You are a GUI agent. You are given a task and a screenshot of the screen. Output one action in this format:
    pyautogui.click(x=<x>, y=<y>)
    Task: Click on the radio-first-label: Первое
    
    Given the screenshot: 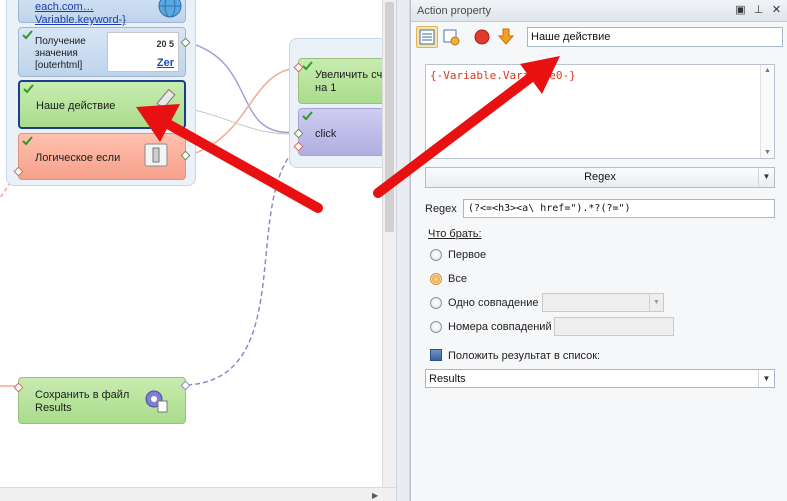 What is the action you would take?
    pyautogui.click(x=467, y=255)
    